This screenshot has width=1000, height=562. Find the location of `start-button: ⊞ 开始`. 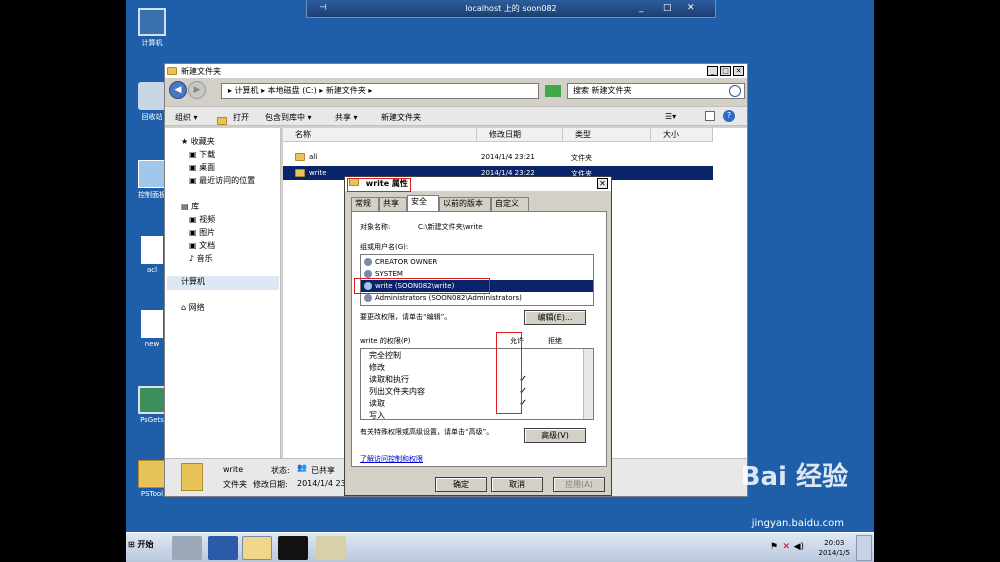

start-button: ⊞ 开始 is located at coordinates (141, 544).